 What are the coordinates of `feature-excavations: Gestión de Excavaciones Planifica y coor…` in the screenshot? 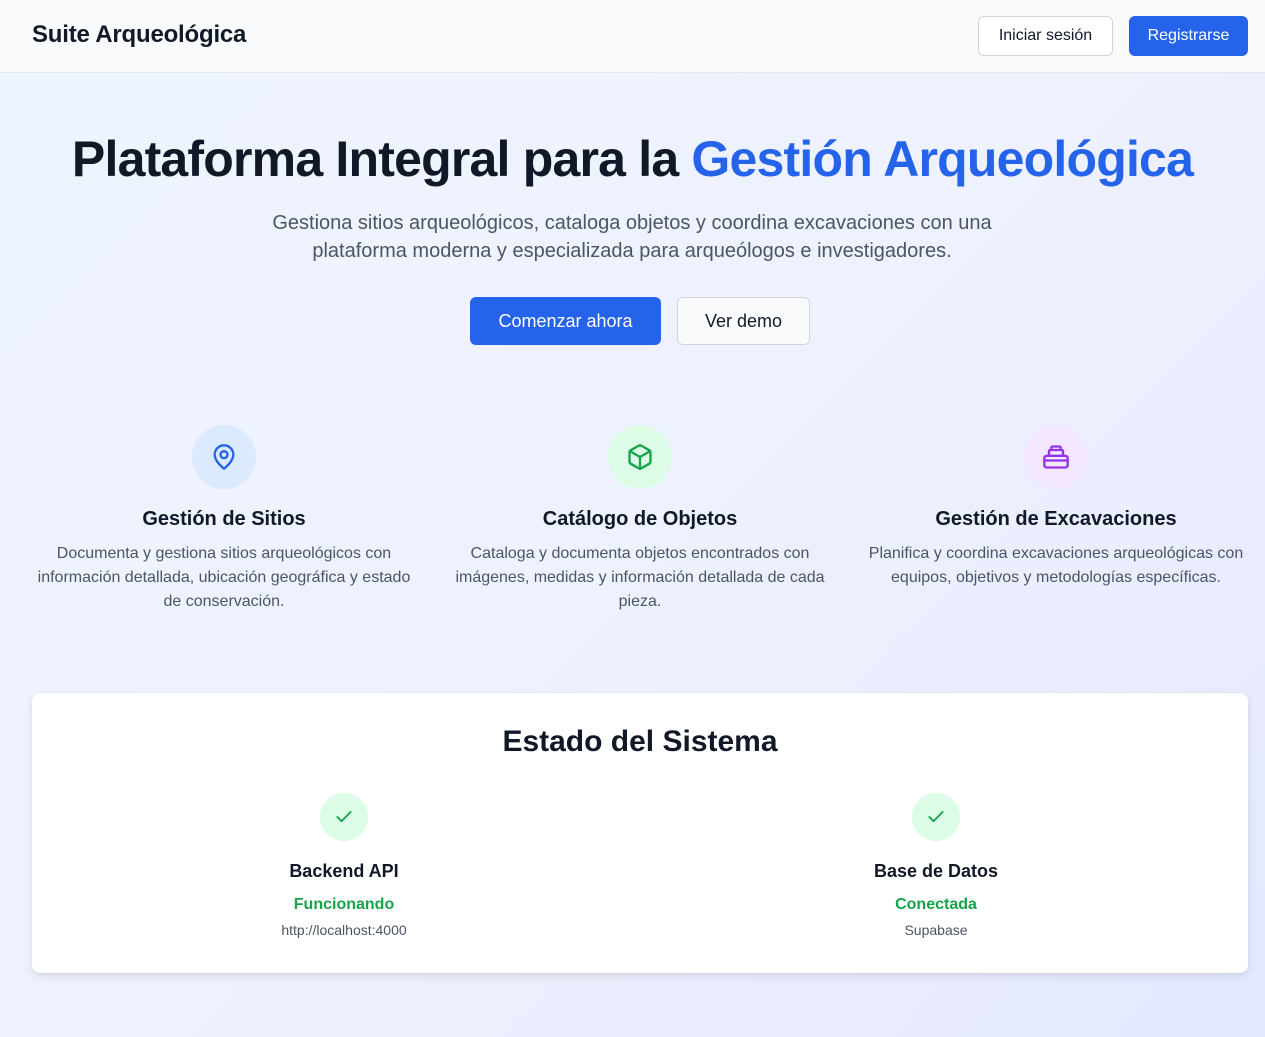 It's located at (1056, 507).